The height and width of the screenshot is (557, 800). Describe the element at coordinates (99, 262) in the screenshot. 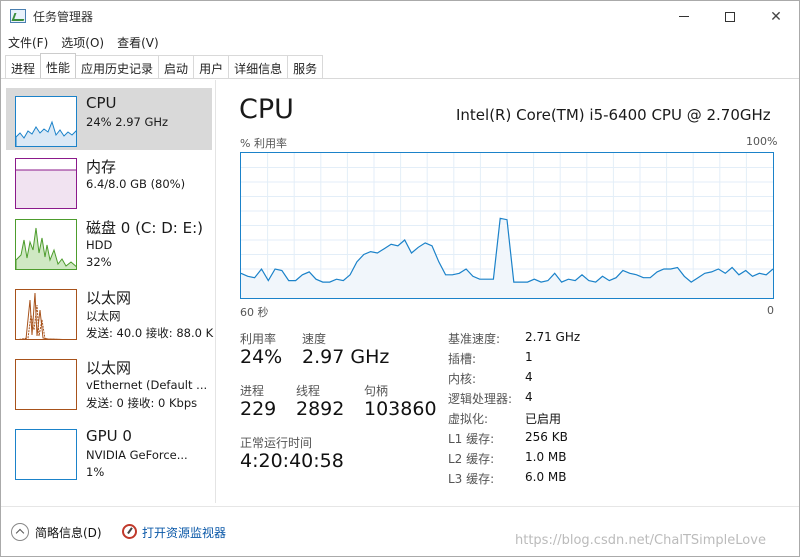

I see `sidebar-disk-usage: 32%` at that location.